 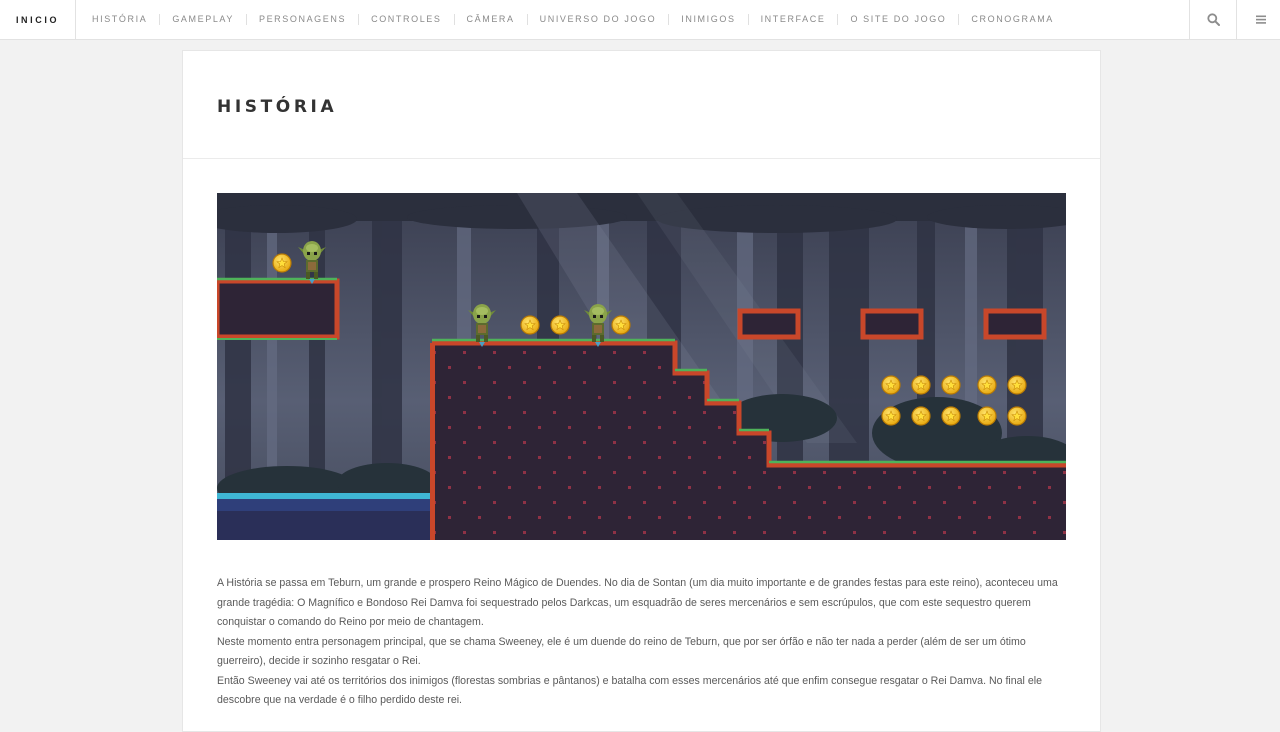 What do you see at coordinates (405, 19) in the screenshot?
I see `nav-item-controles: CONTROLES` at bounding box center [405, 19].